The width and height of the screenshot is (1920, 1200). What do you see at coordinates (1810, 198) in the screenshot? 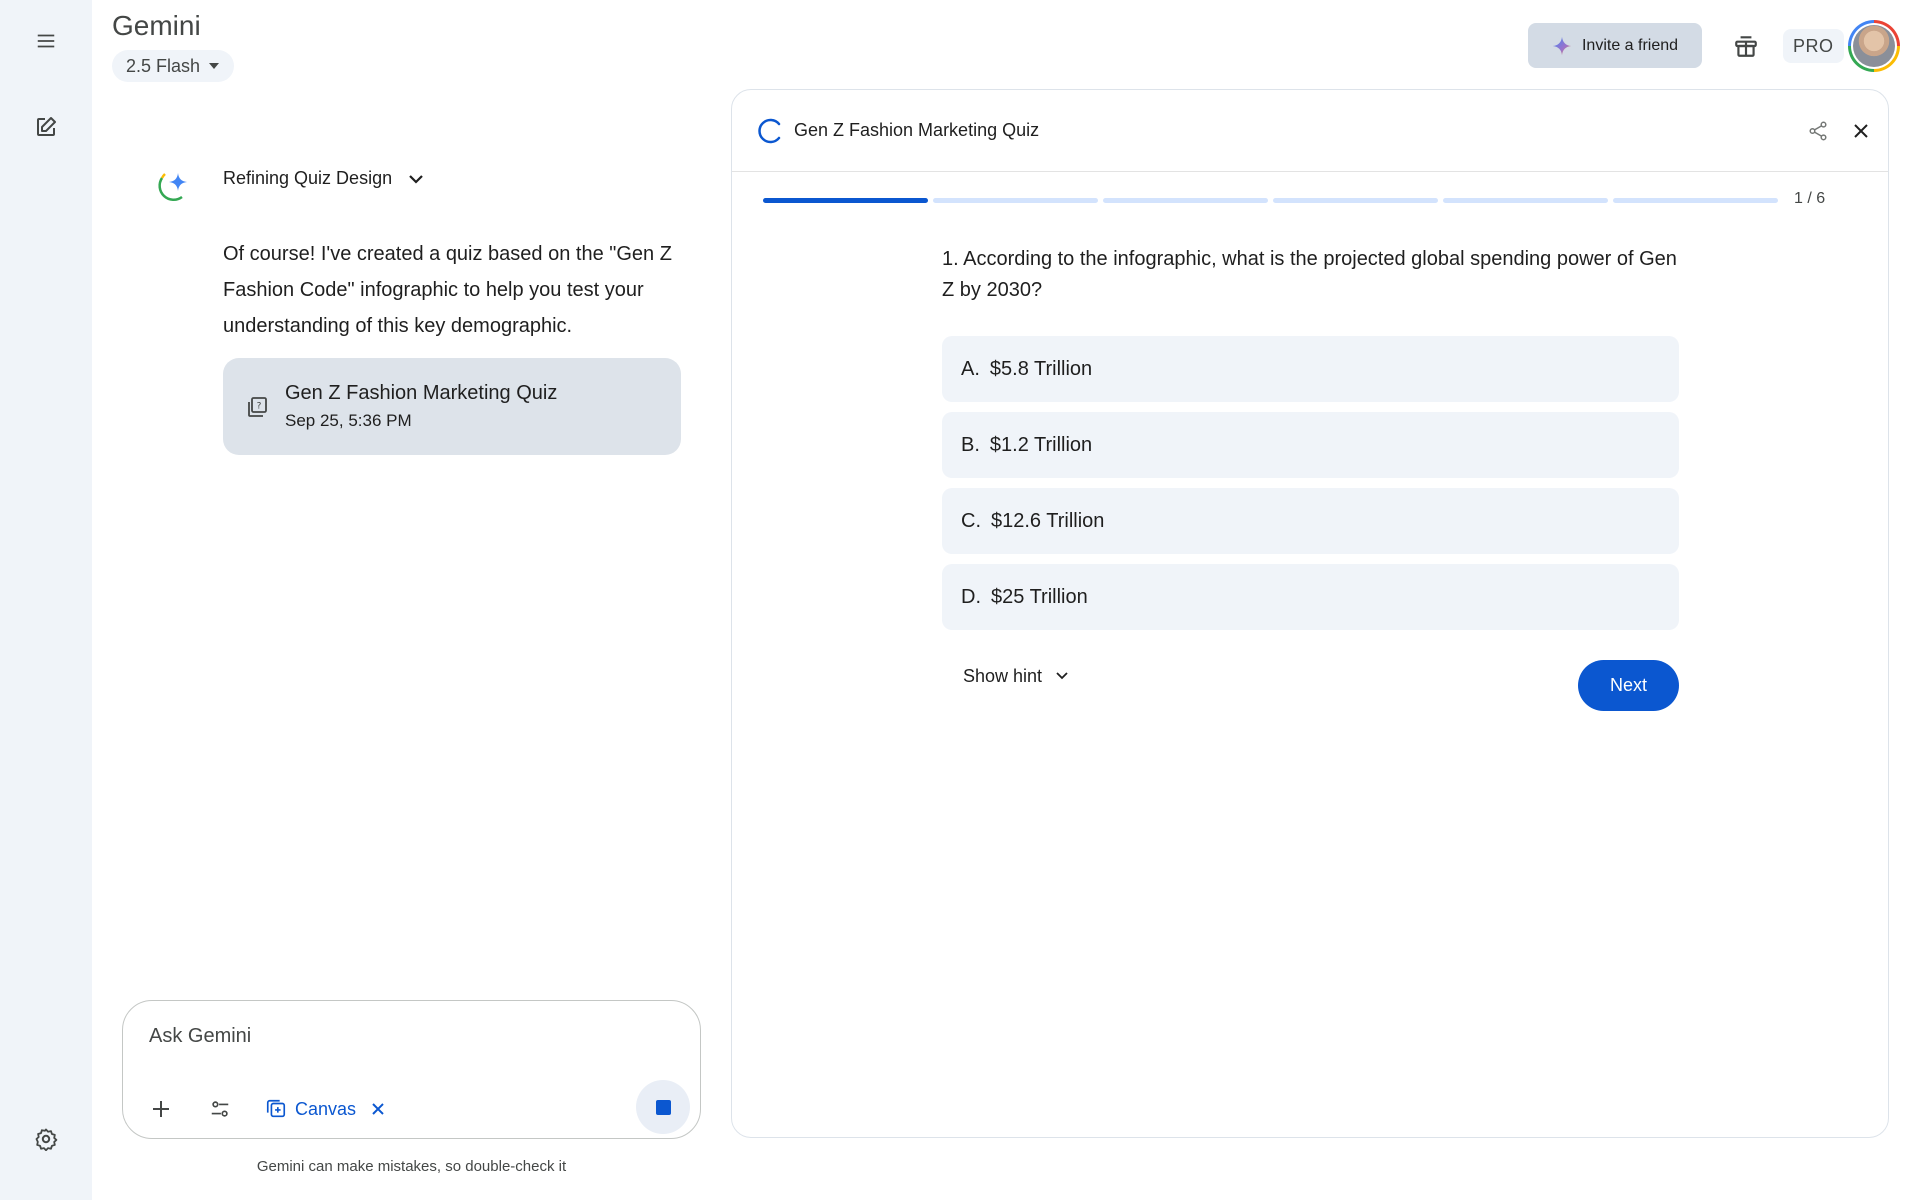
I see `progress-count: 1 / 6` at bounding box center [1810, 198].